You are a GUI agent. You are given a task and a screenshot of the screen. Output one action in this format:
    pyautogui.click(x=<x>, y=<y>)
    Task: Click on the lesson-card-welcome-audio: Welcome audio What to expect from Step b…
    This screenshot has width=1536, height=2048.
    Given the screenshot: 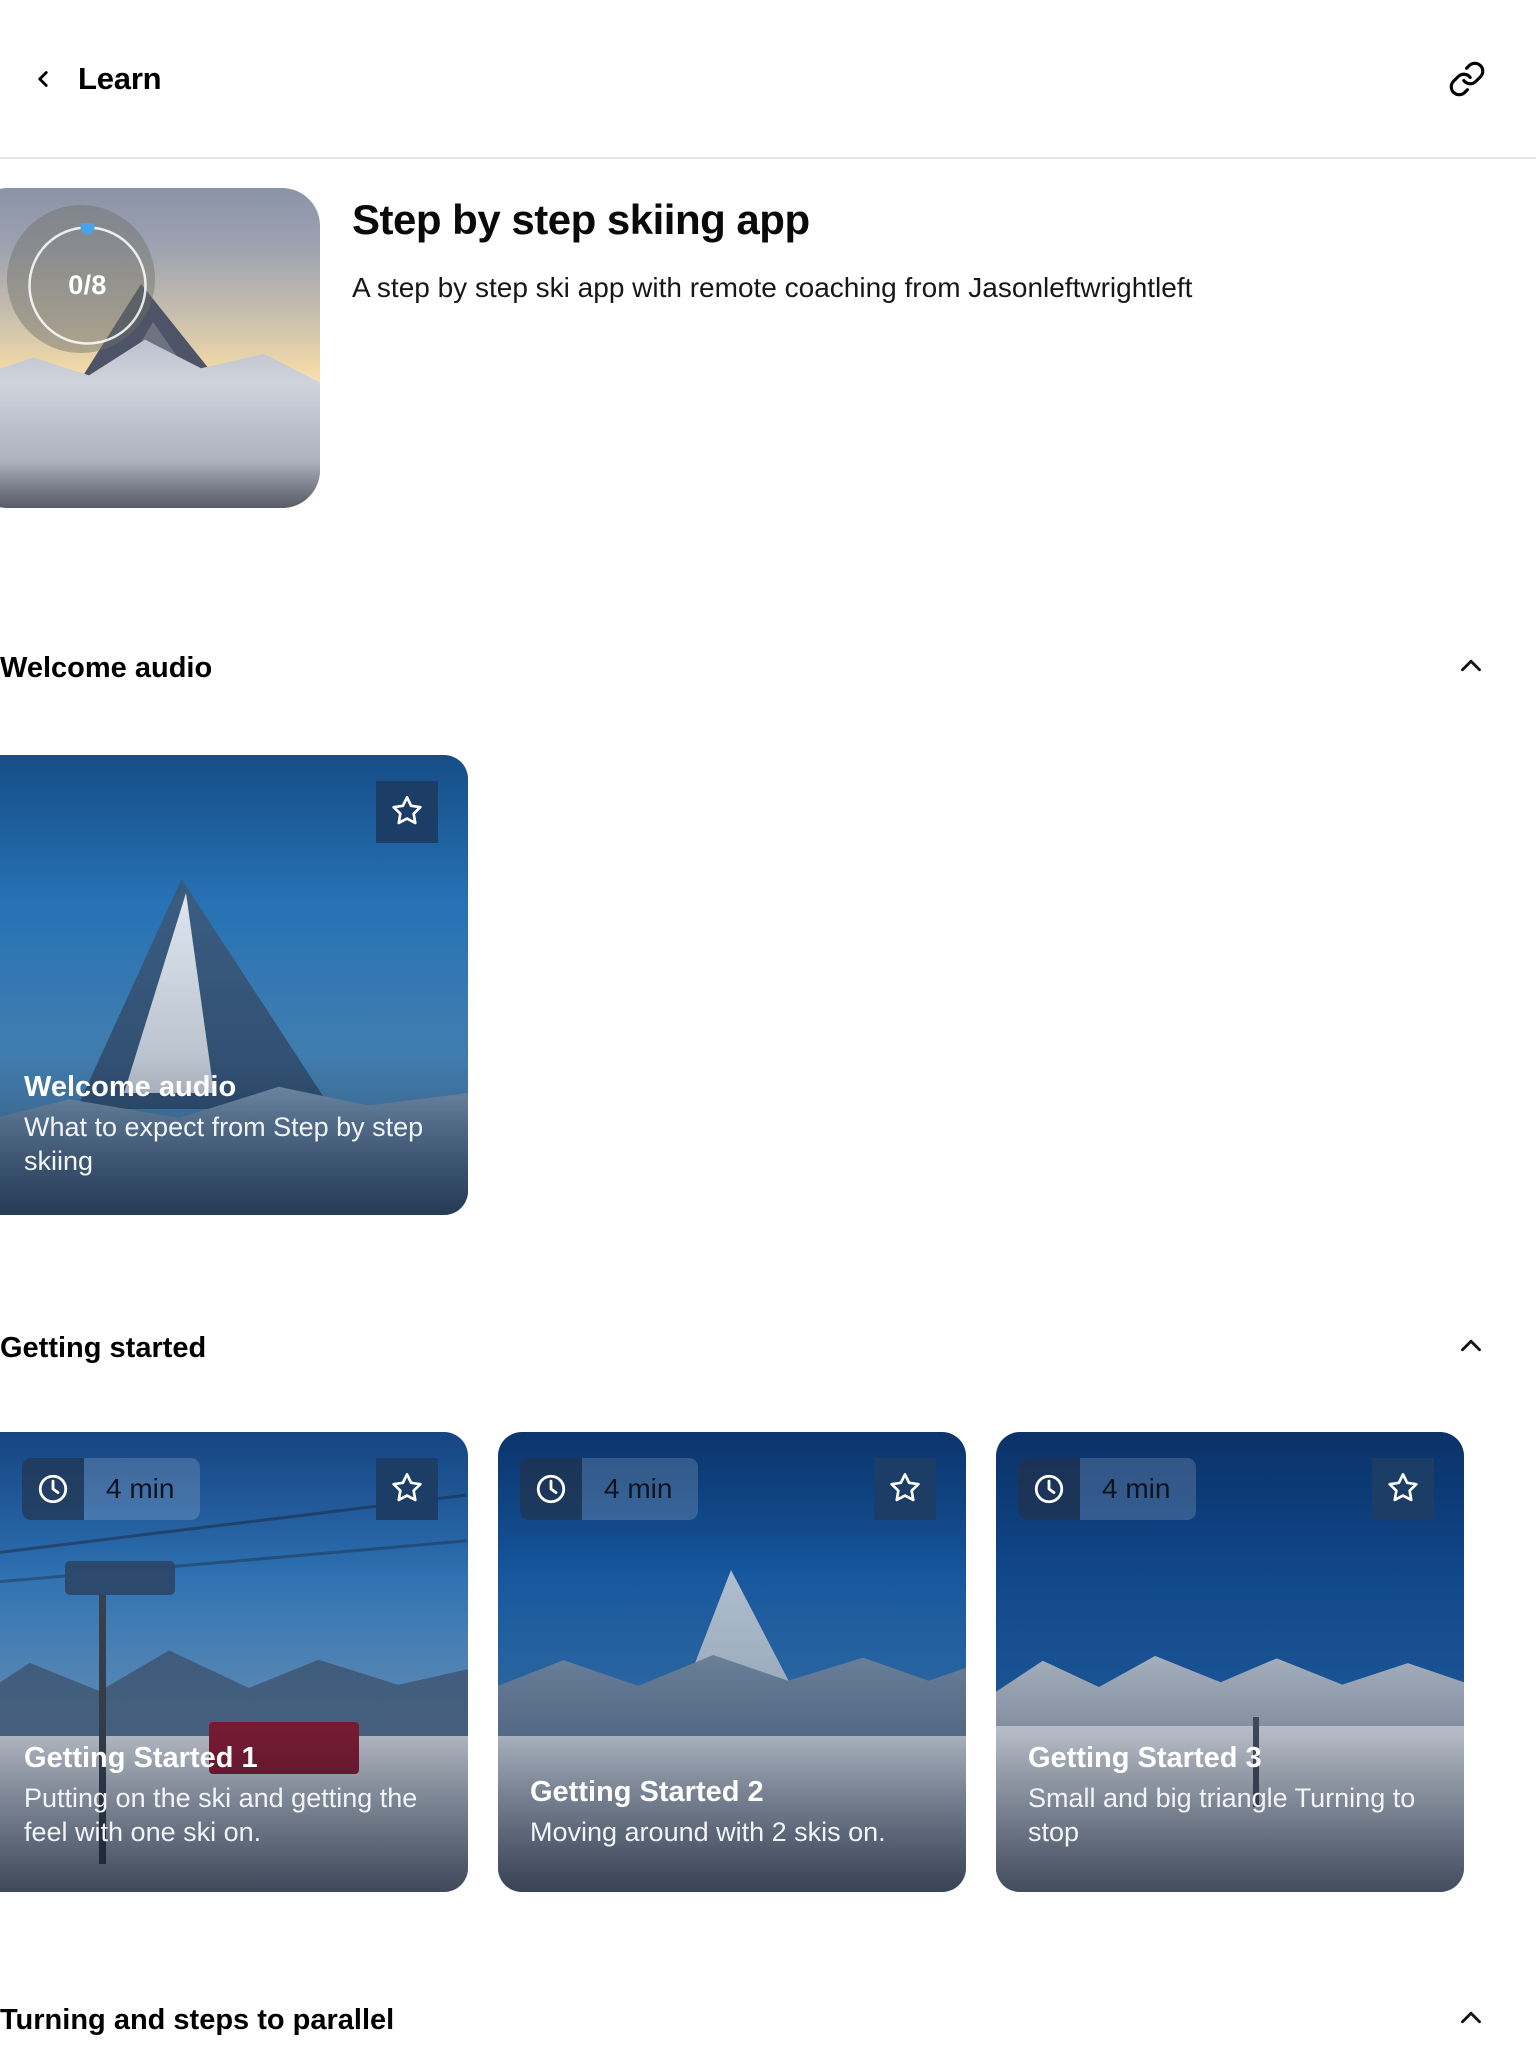 What is the action you would take?
    pyautogui.click(x=234, y=985)
    